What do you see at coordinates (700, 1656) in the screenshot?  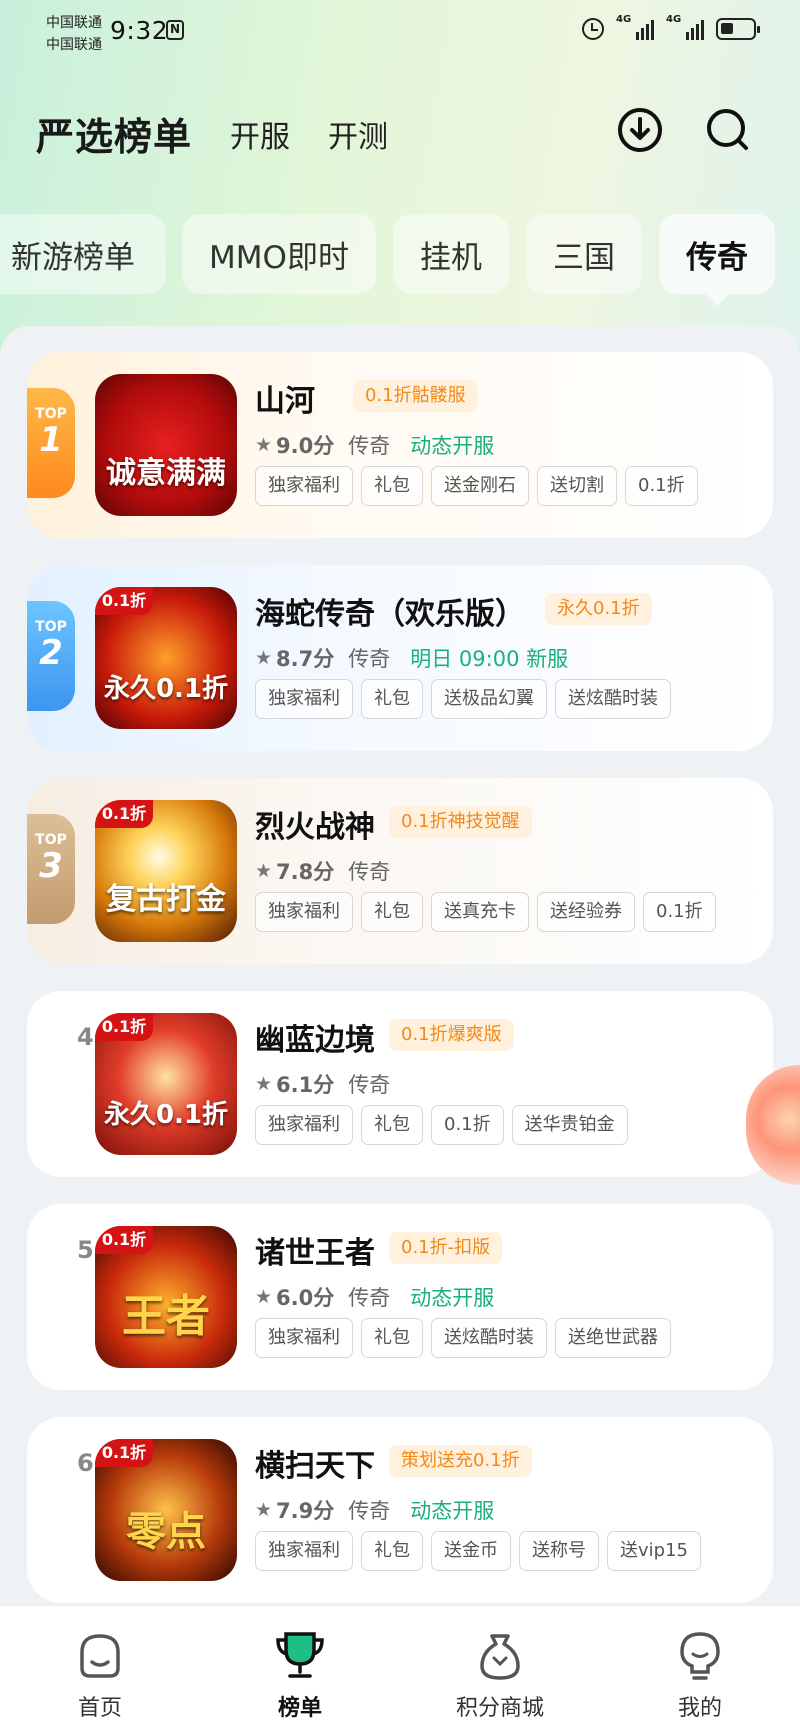 I see `profile-bulb-icon` at bounding box center [700, 1656].